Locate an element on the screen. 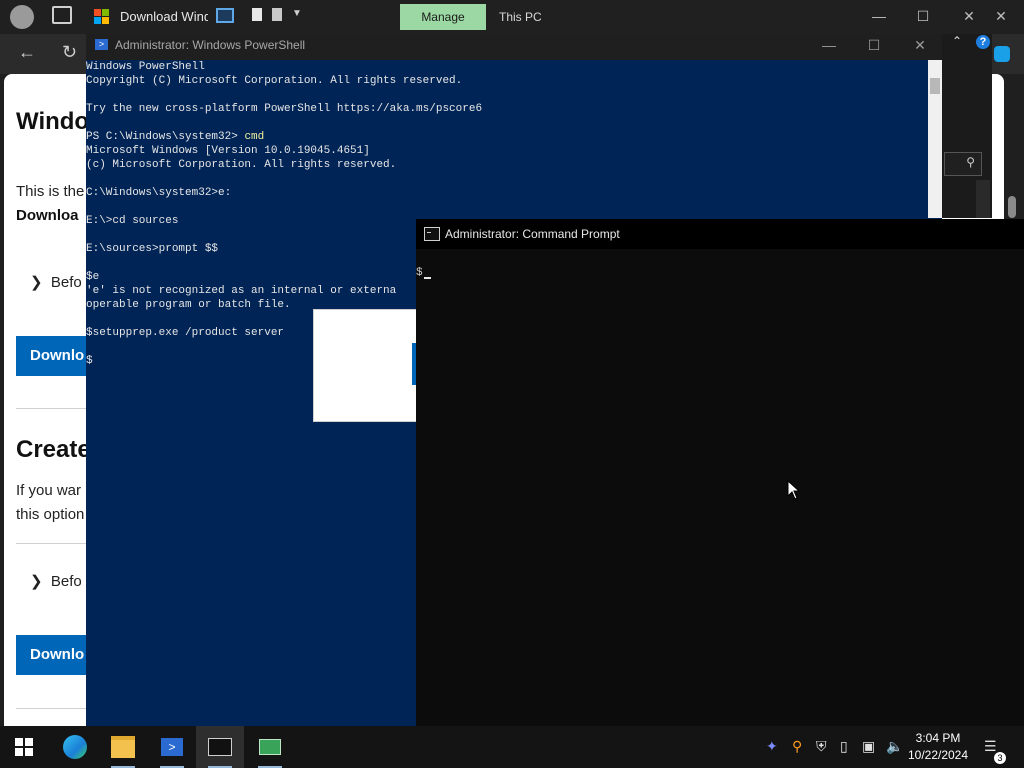 Image resolution: width=1024 pixels, height=768 pixels. windows-start-icon is located at coordinates (24, 747).